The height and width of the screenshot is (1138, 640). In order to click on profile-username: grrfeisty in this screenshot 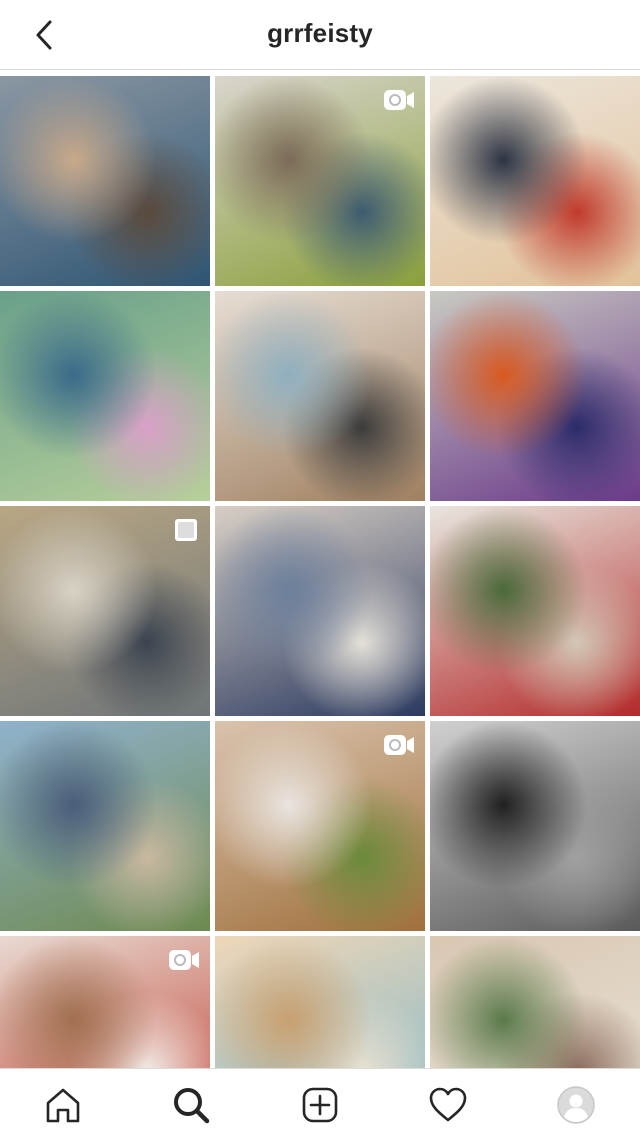, I will do `click(320, 33)`.